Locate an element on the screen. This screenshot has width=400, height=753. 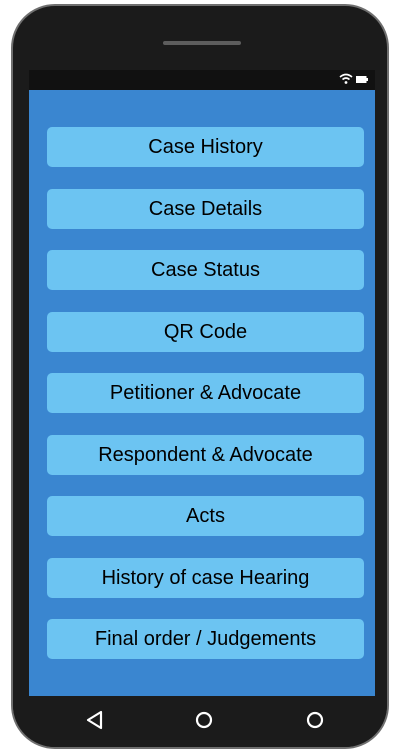
acts-button: Acts is located at coordinates (205, 516).